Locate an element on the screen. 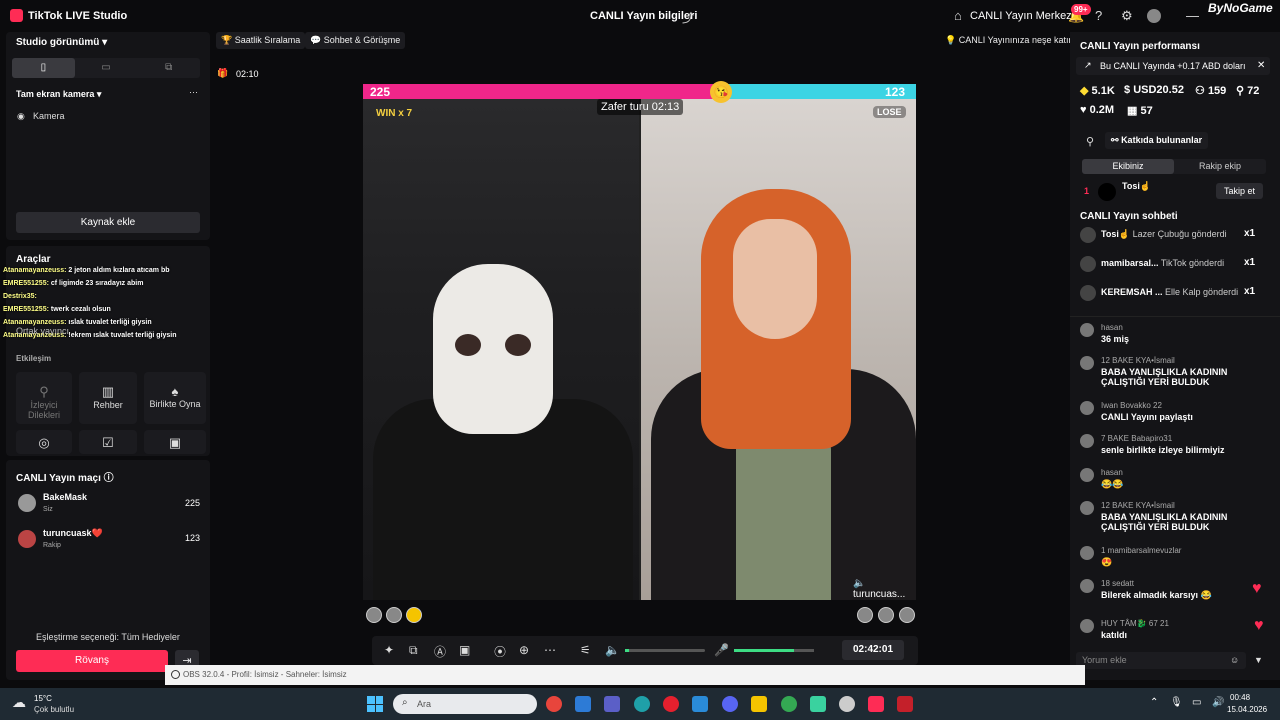 The height and width of the screenshot is (720, 1280). network-icon: ▭ is located at coordinates (1196, 702).